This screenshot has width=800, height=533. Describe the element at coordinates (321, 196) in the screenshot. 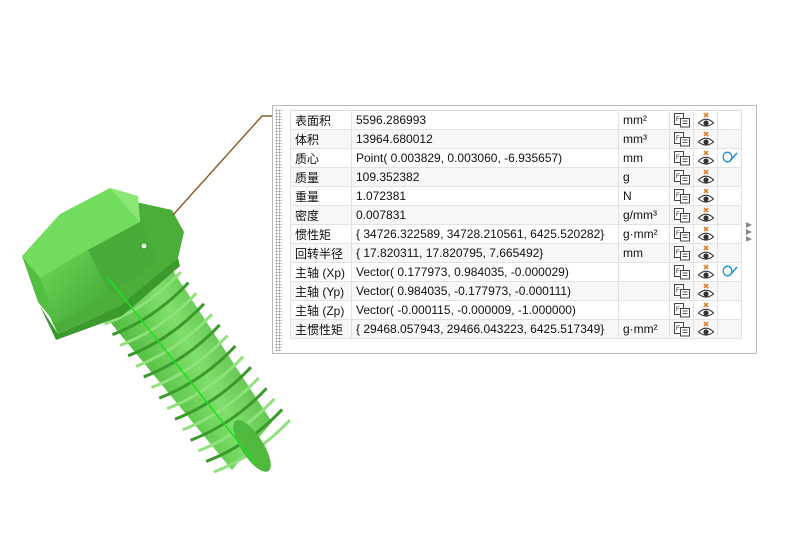

I see `property-name: 重量` at that location.